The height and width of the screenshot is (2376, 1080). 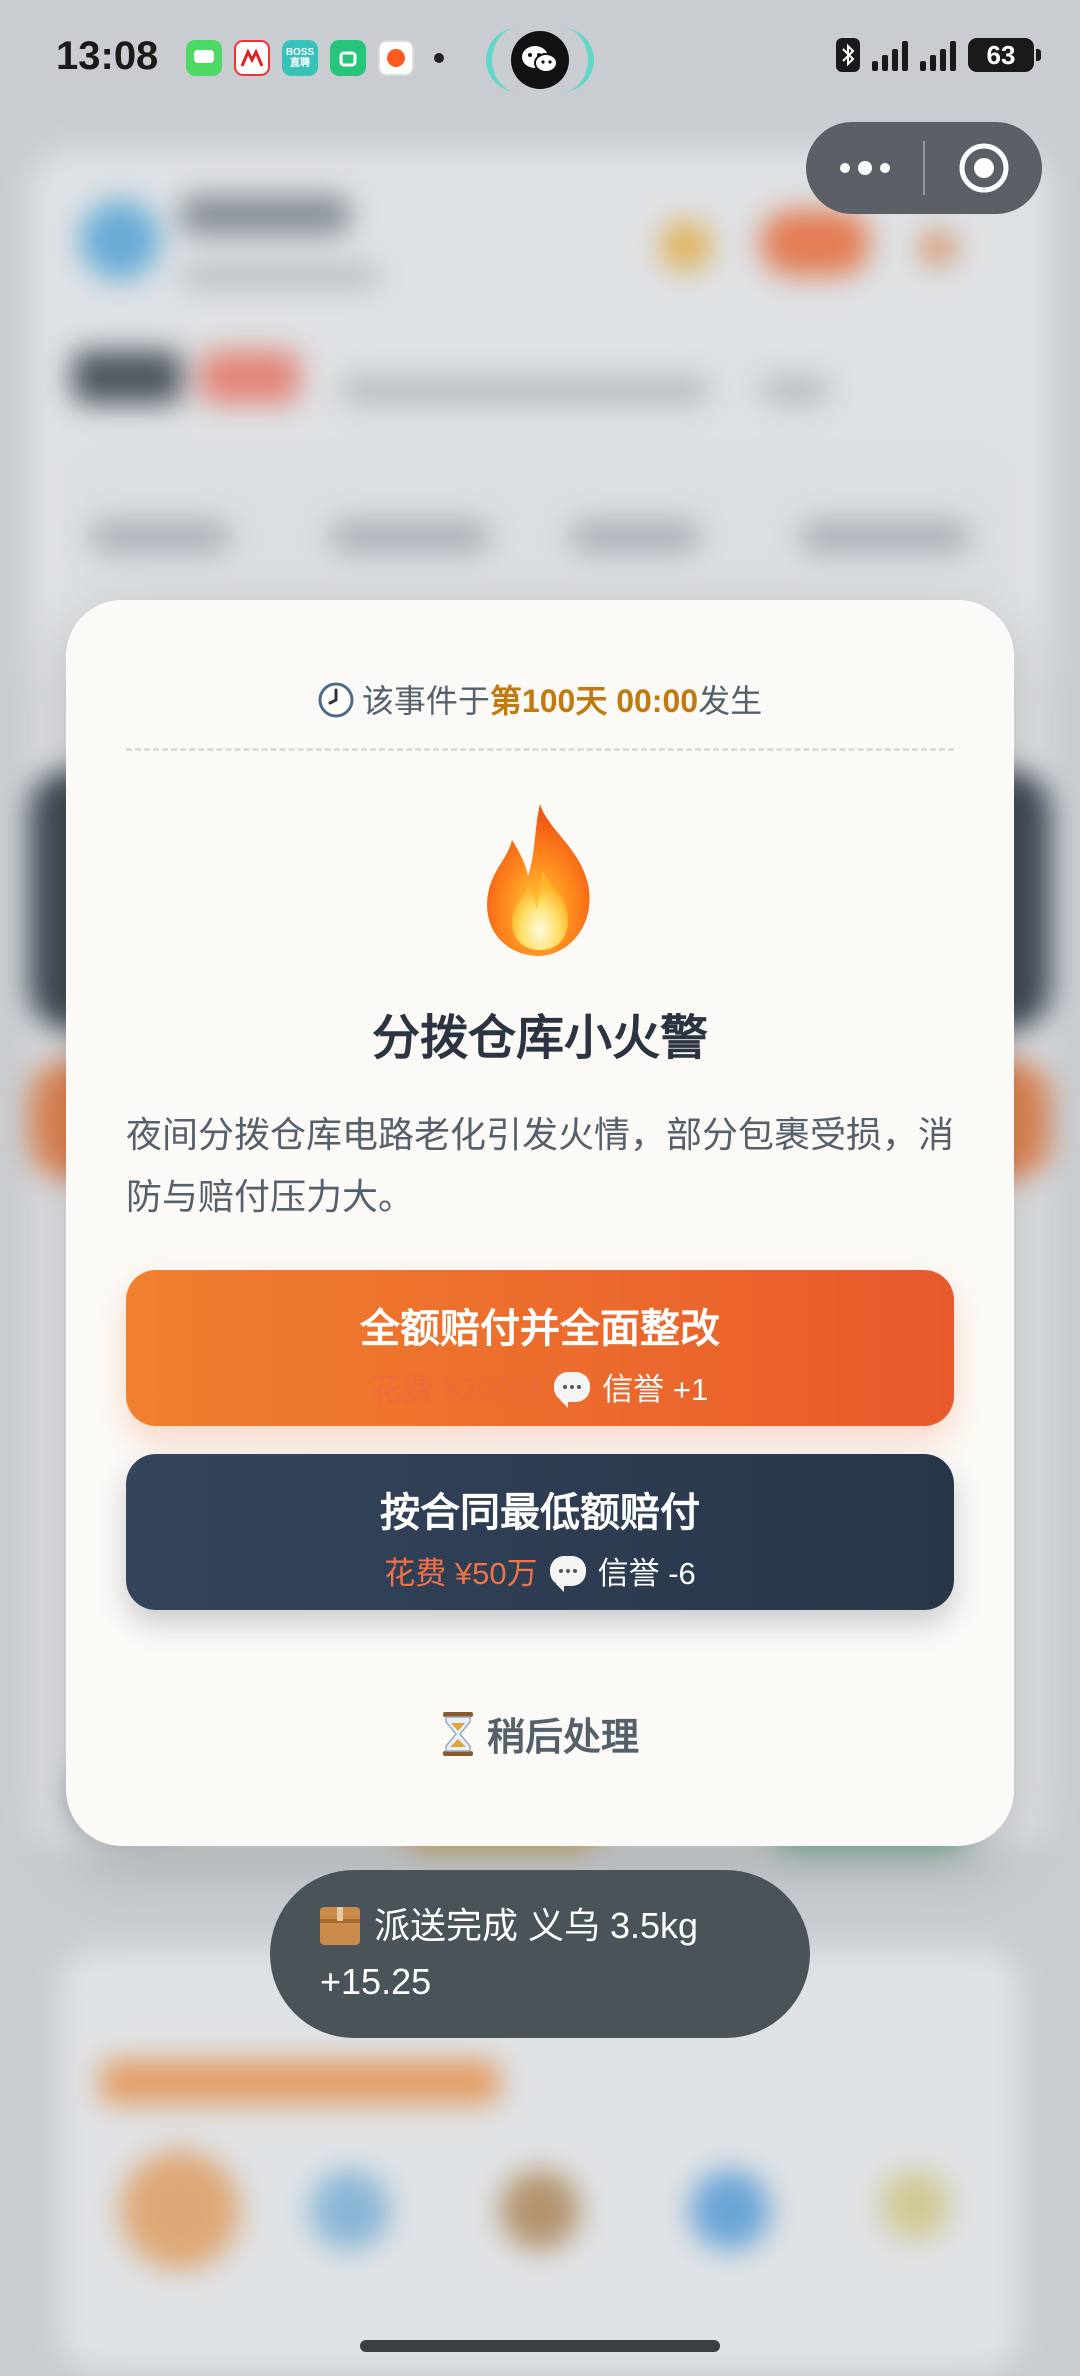 I want to click on event-title: 分拨仓库小火警, so click(x=539, y=1038).